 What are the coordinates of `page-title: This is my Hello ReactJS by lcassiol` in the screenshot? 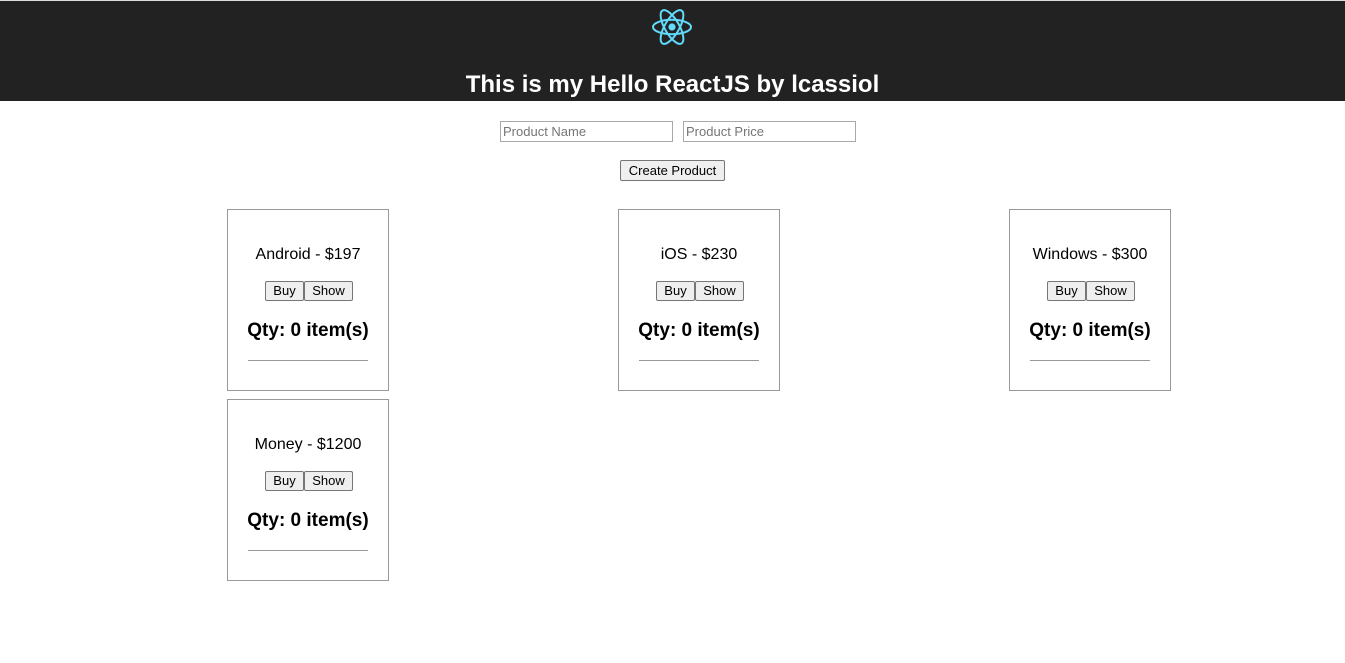 It's located at (672, 84).